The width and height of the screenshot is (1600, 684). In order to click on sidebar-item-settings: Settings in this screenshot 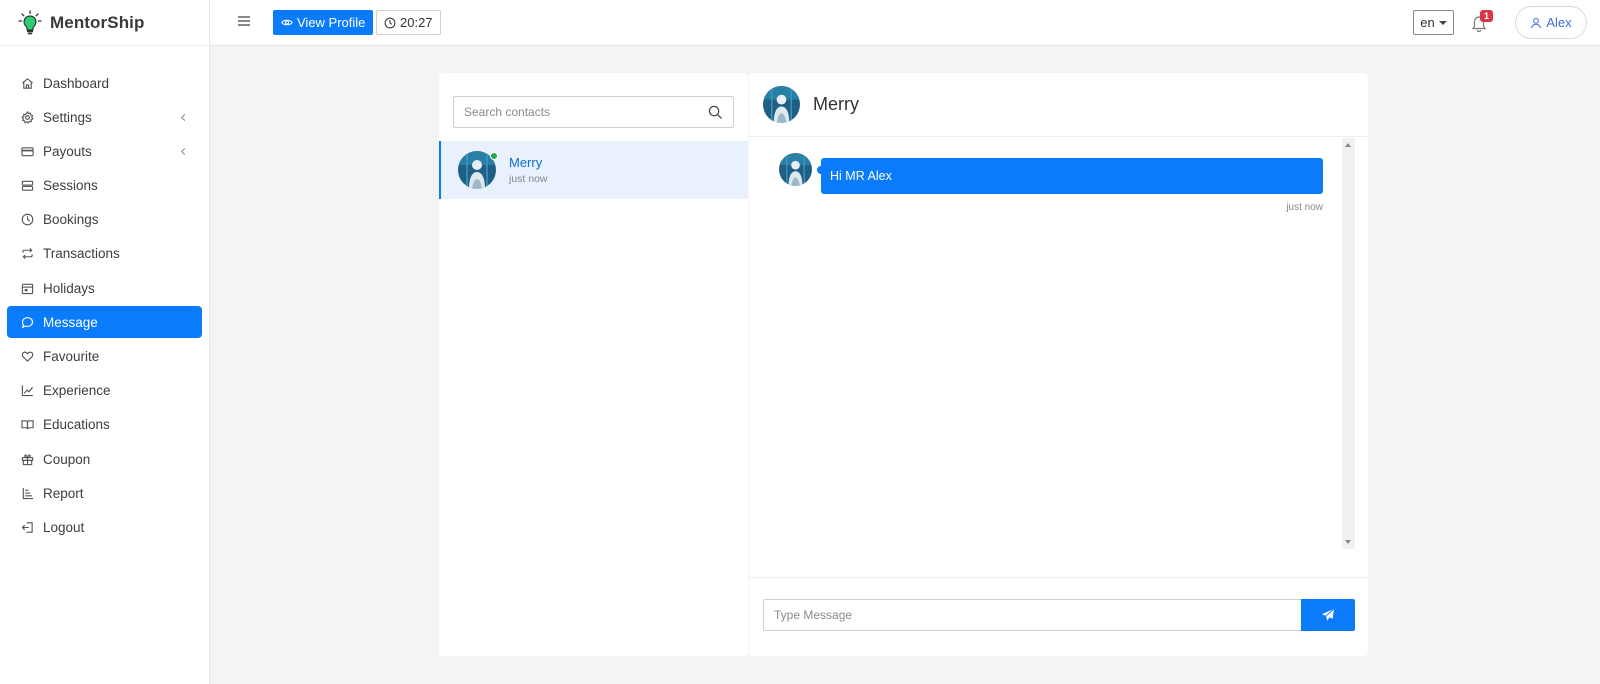, I will do `click(104, 117)`.